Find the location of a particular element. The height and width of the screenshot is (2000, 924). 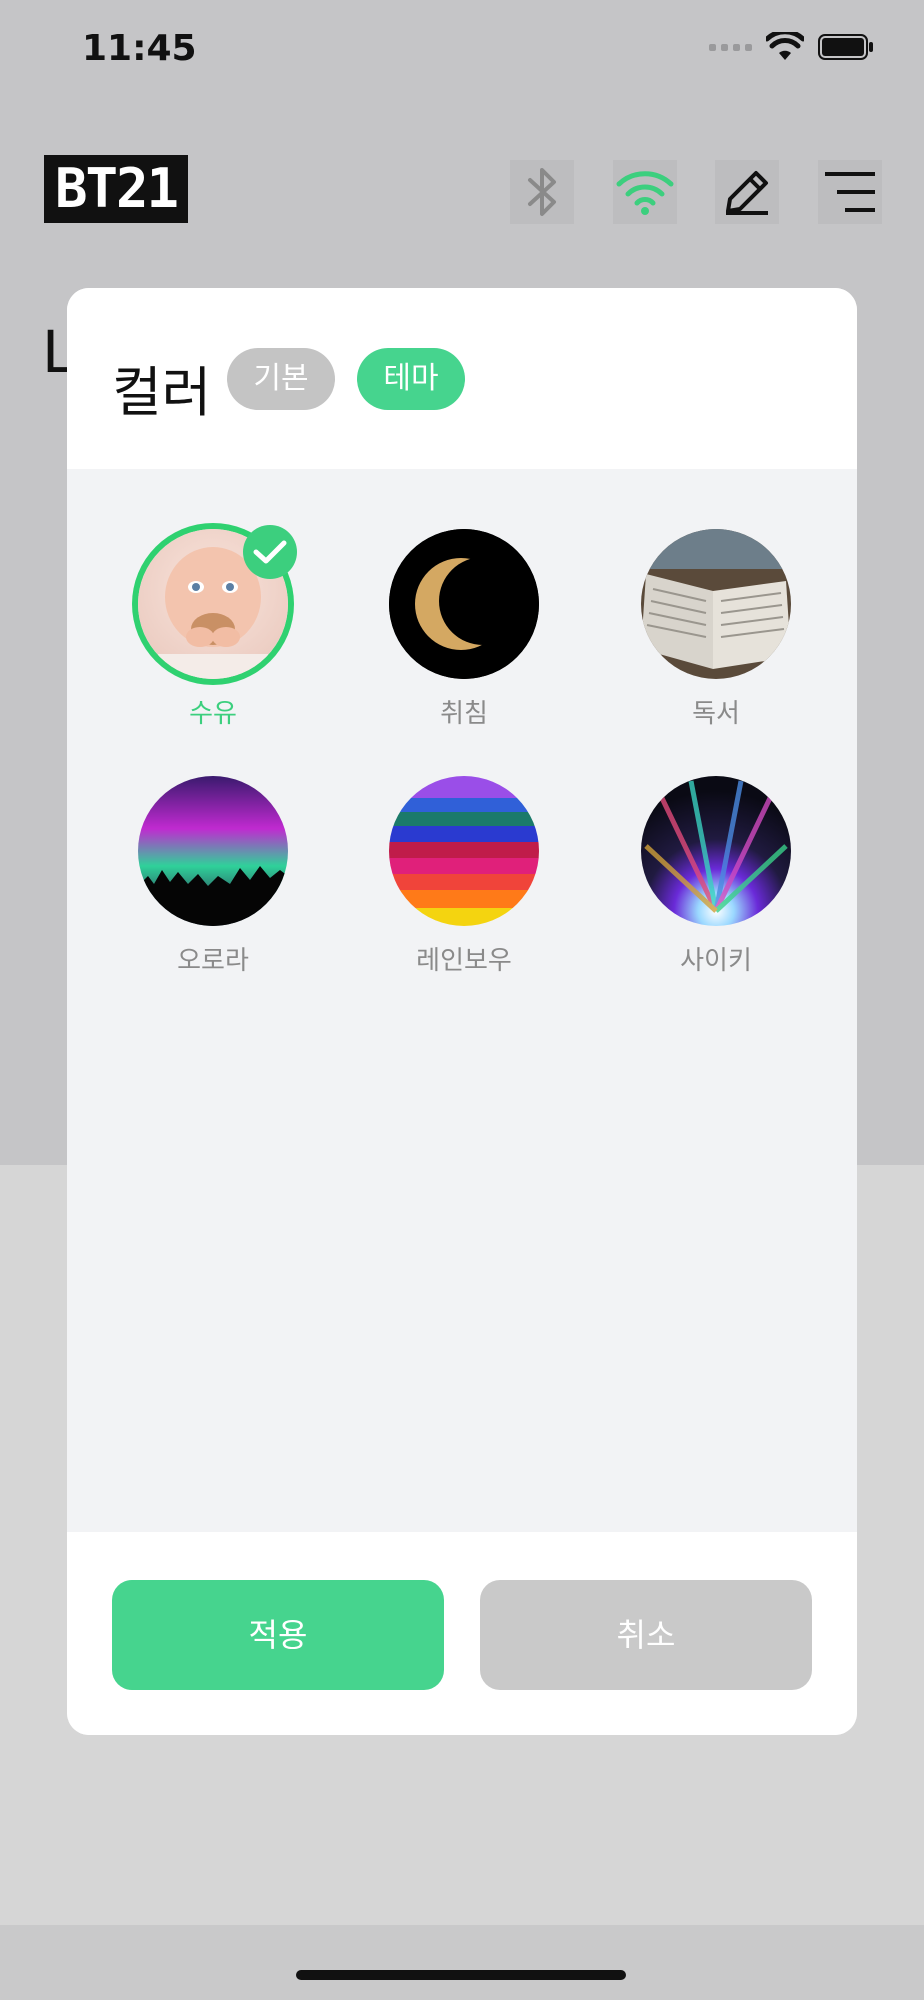

tab-basic: 기본 is located at coordinates (281, 379).